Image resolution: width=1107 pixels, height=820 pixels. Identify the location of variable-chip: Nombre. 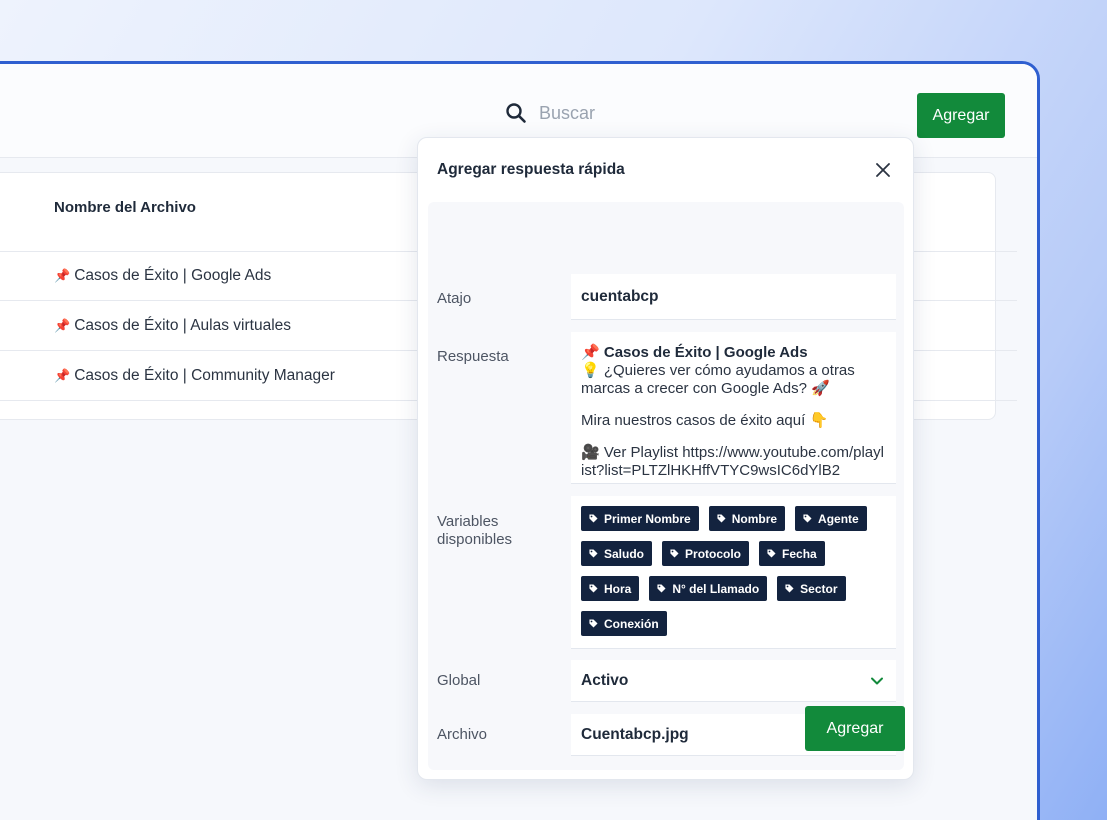
(747, 518).